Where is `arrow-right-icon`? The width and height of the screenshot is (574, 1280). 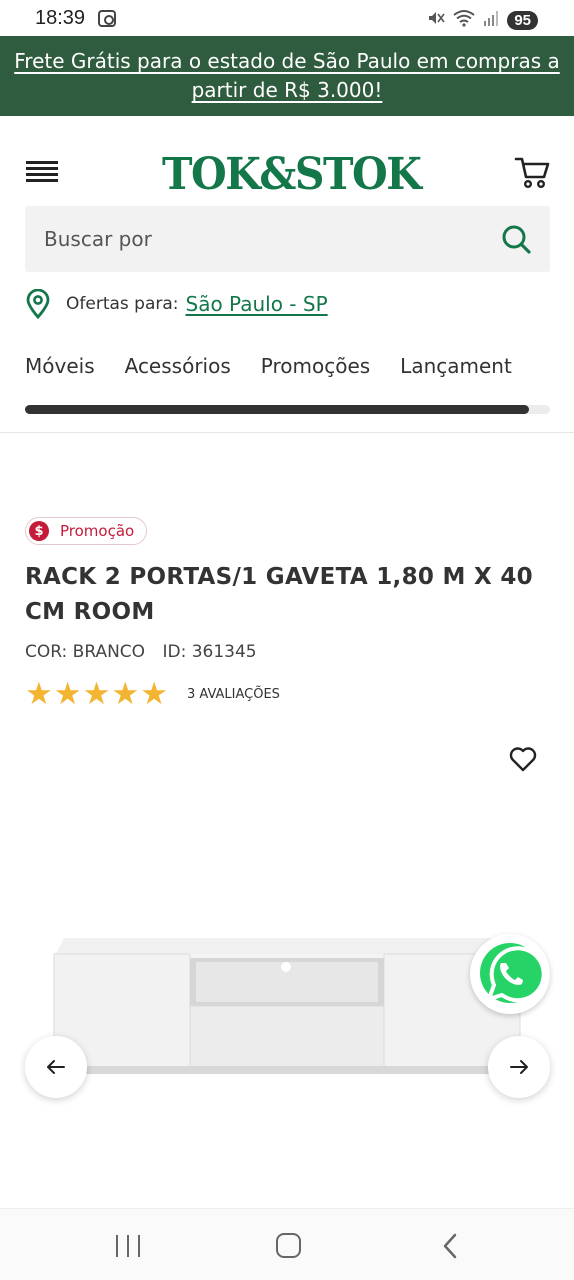 arrow-right-icon is located at coordinates (519, 1067).